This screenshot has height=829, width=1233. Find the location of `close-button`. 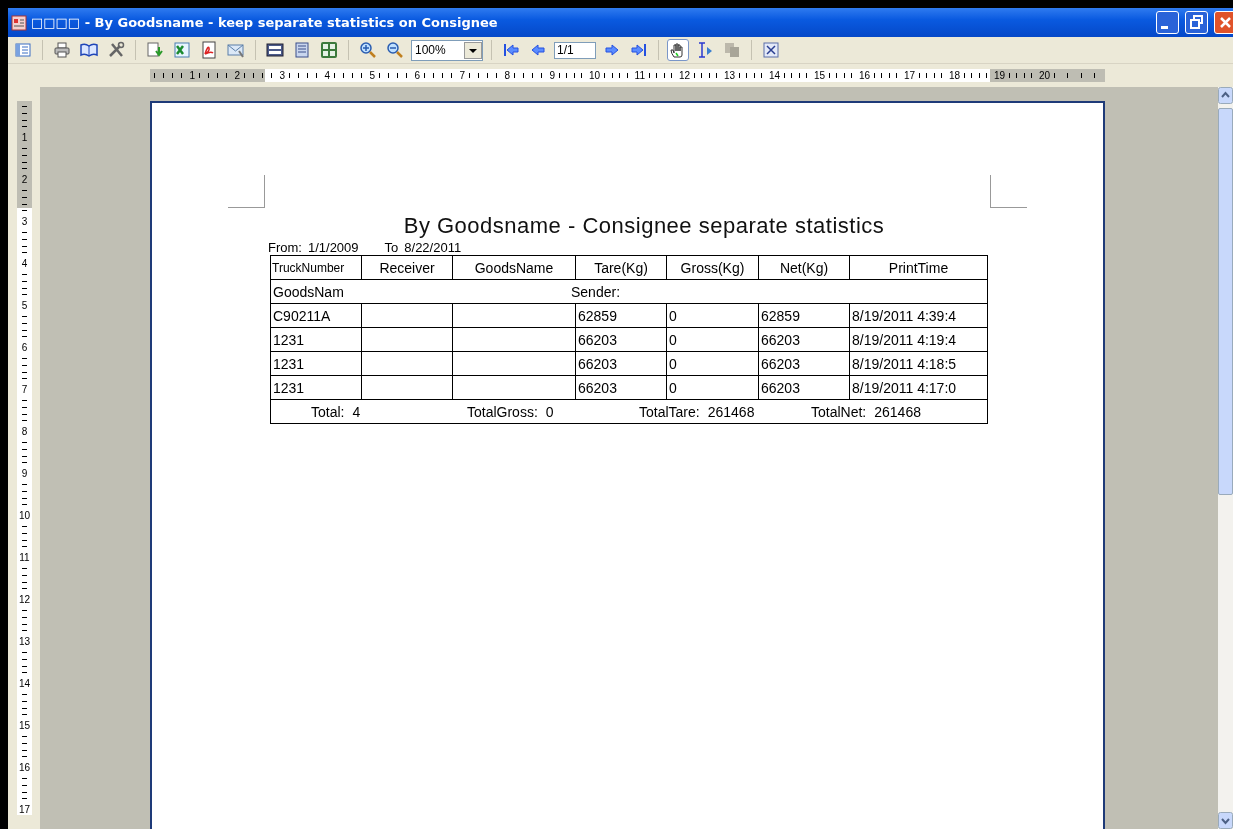

close-button is located at coordinates (1223, 22).